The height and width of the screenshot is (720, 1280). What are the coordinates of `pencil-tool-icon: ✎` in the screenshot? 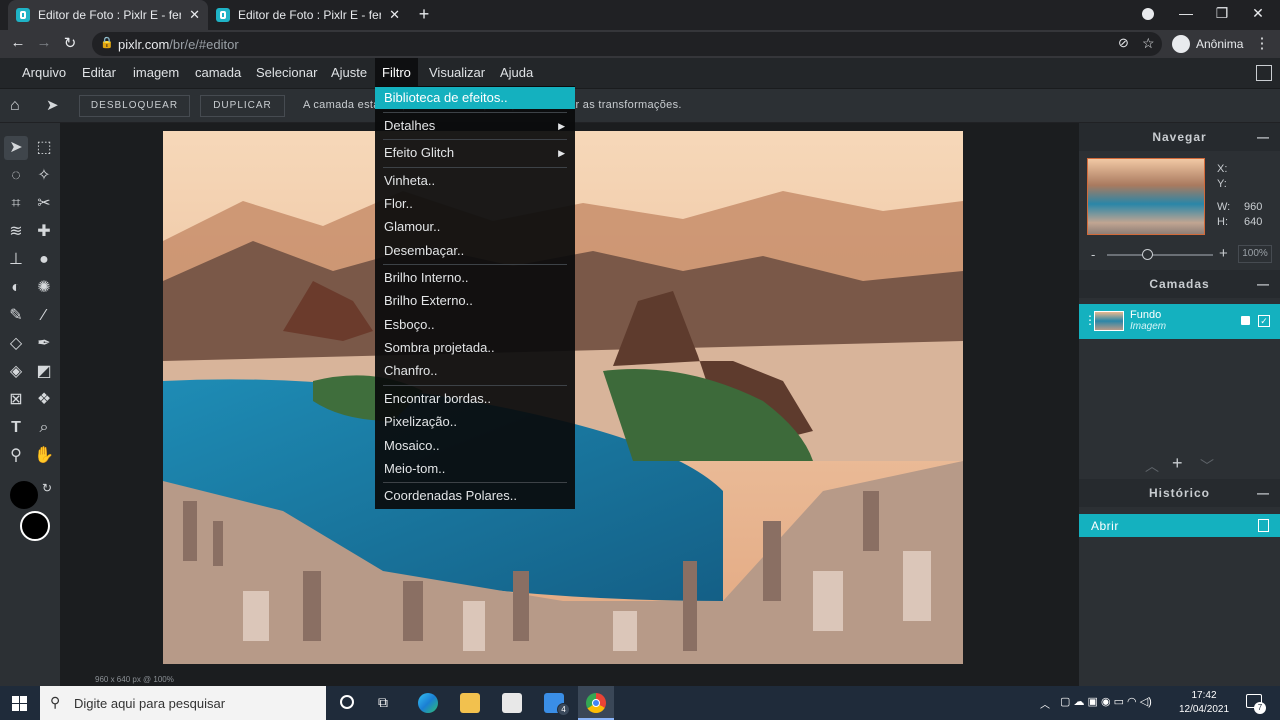 It's located at (16, 316).